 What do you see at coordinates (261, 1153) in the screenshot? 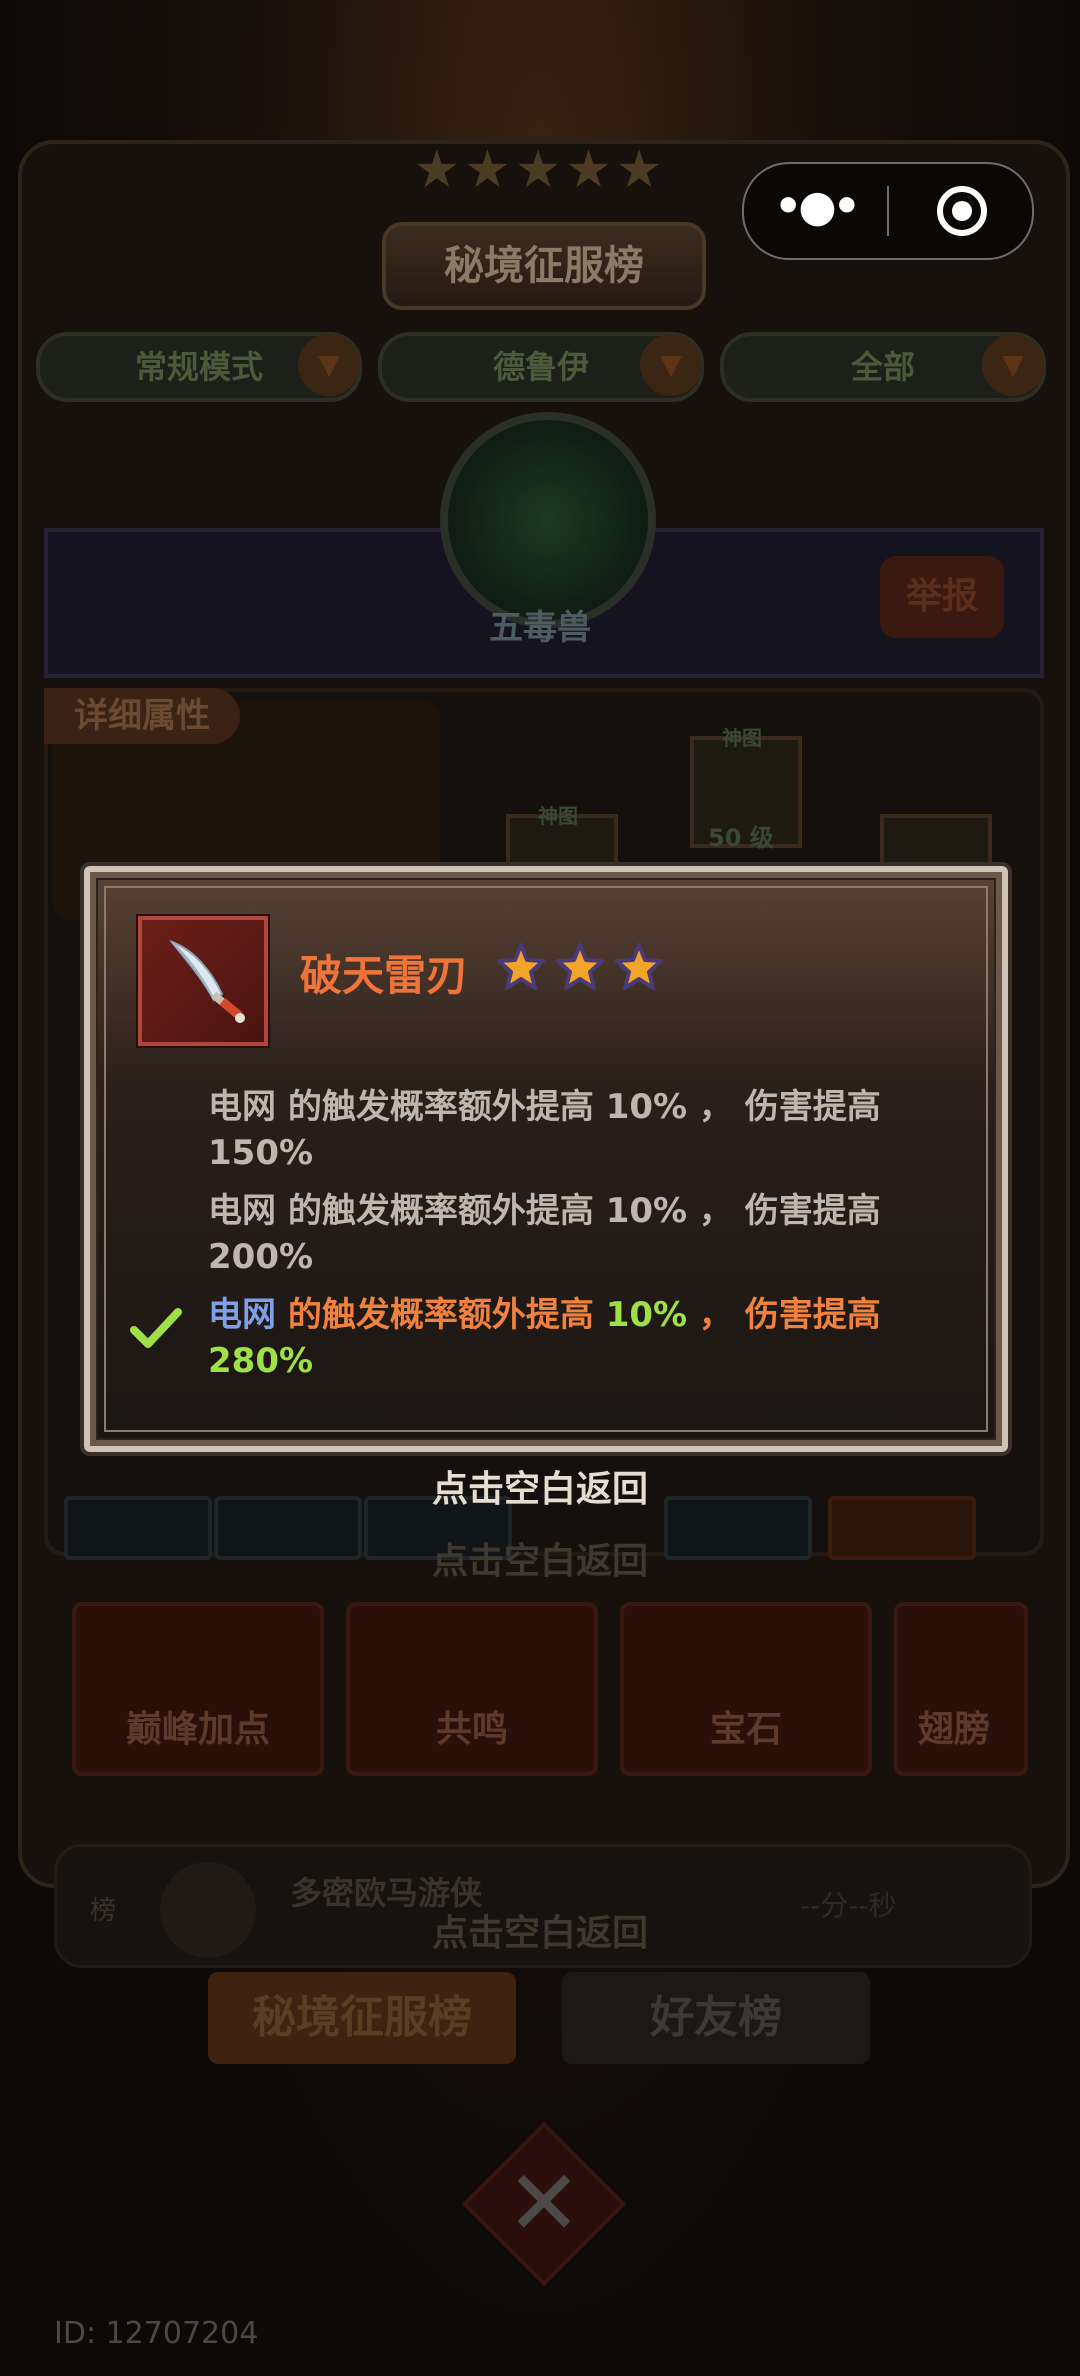
I see `damage-value: 150%` at bounding box center [261, 1153].